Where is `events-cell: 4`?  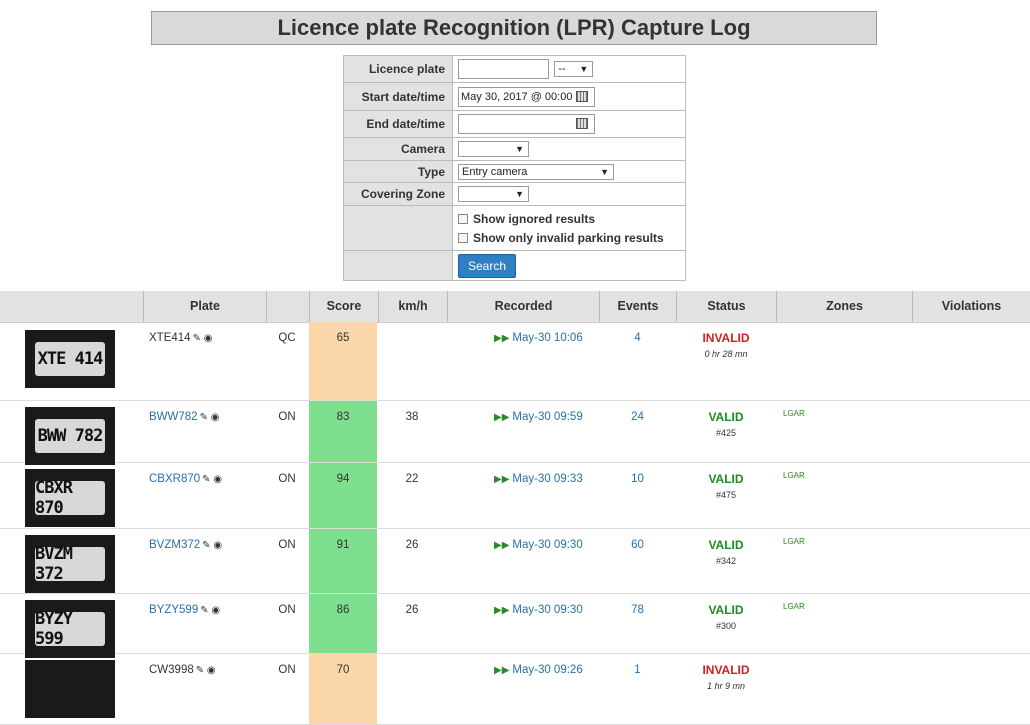
events-cell: 4 is located at coordinates (637, 338).